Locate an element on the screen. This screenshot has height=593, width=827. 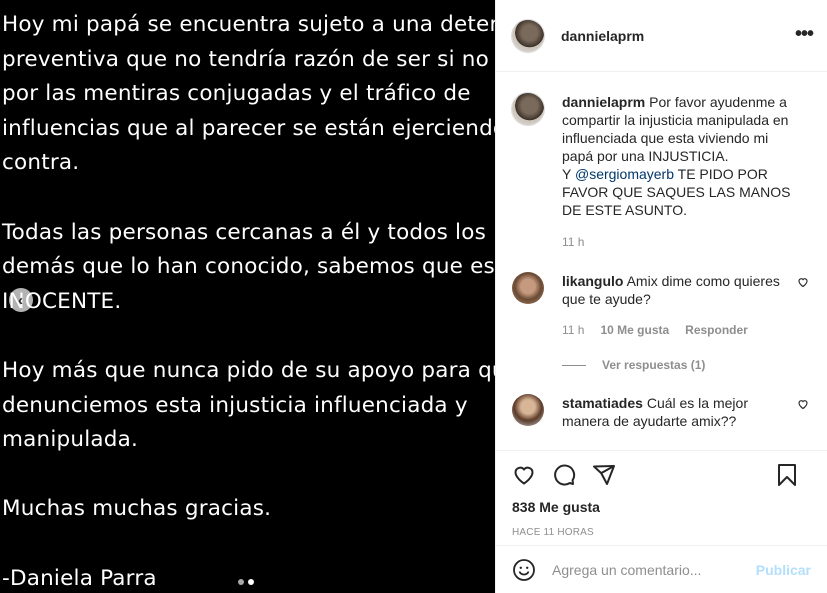
publish-button: Publicar is located at coordinates (783, 570).